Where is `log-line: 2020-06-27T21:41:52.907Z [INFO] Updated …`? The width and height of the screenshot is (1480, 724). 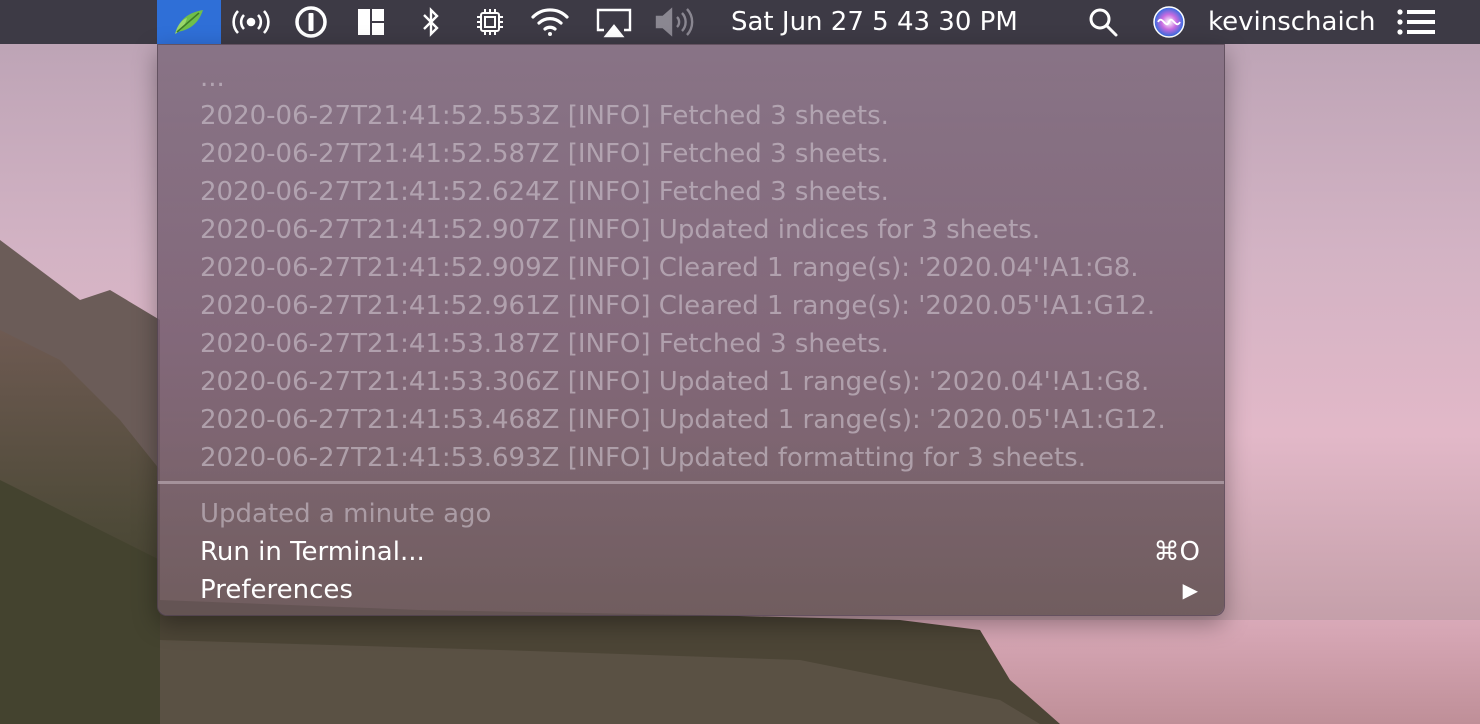 log-line: 2020-06-27T21:41:52.907Z [INFO] Updated … is located at coordinates (620, 230).